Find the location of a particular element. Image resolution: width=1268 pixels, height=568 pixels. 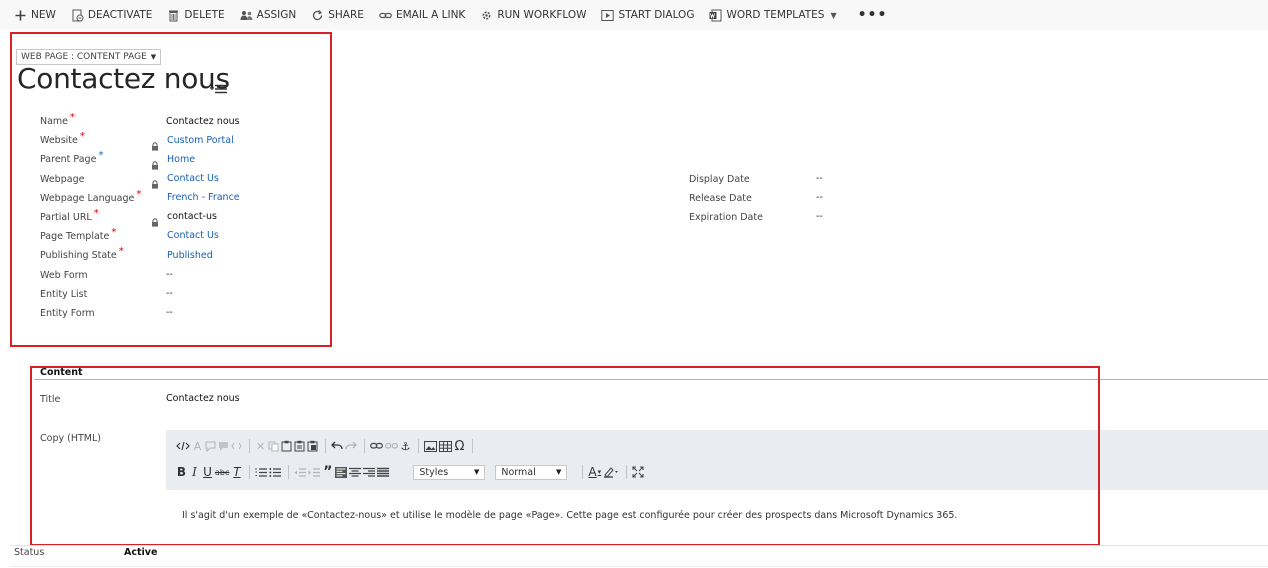

start-dialog-button: START DIALOG is located at coordinates (647, 15).